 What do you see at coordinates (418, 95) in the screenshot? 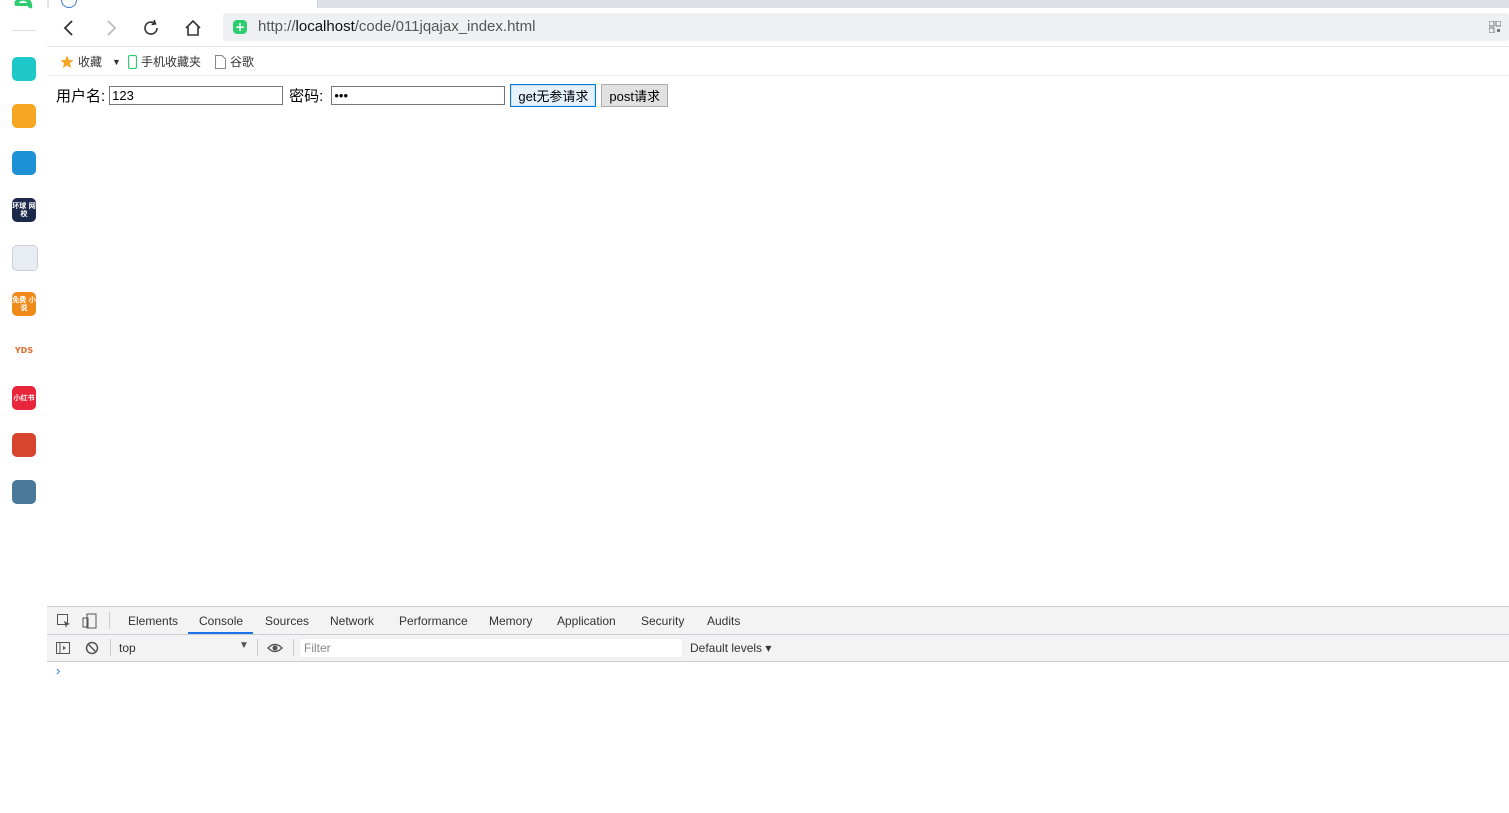
I see `password-input` at bounding box center [418, 95].